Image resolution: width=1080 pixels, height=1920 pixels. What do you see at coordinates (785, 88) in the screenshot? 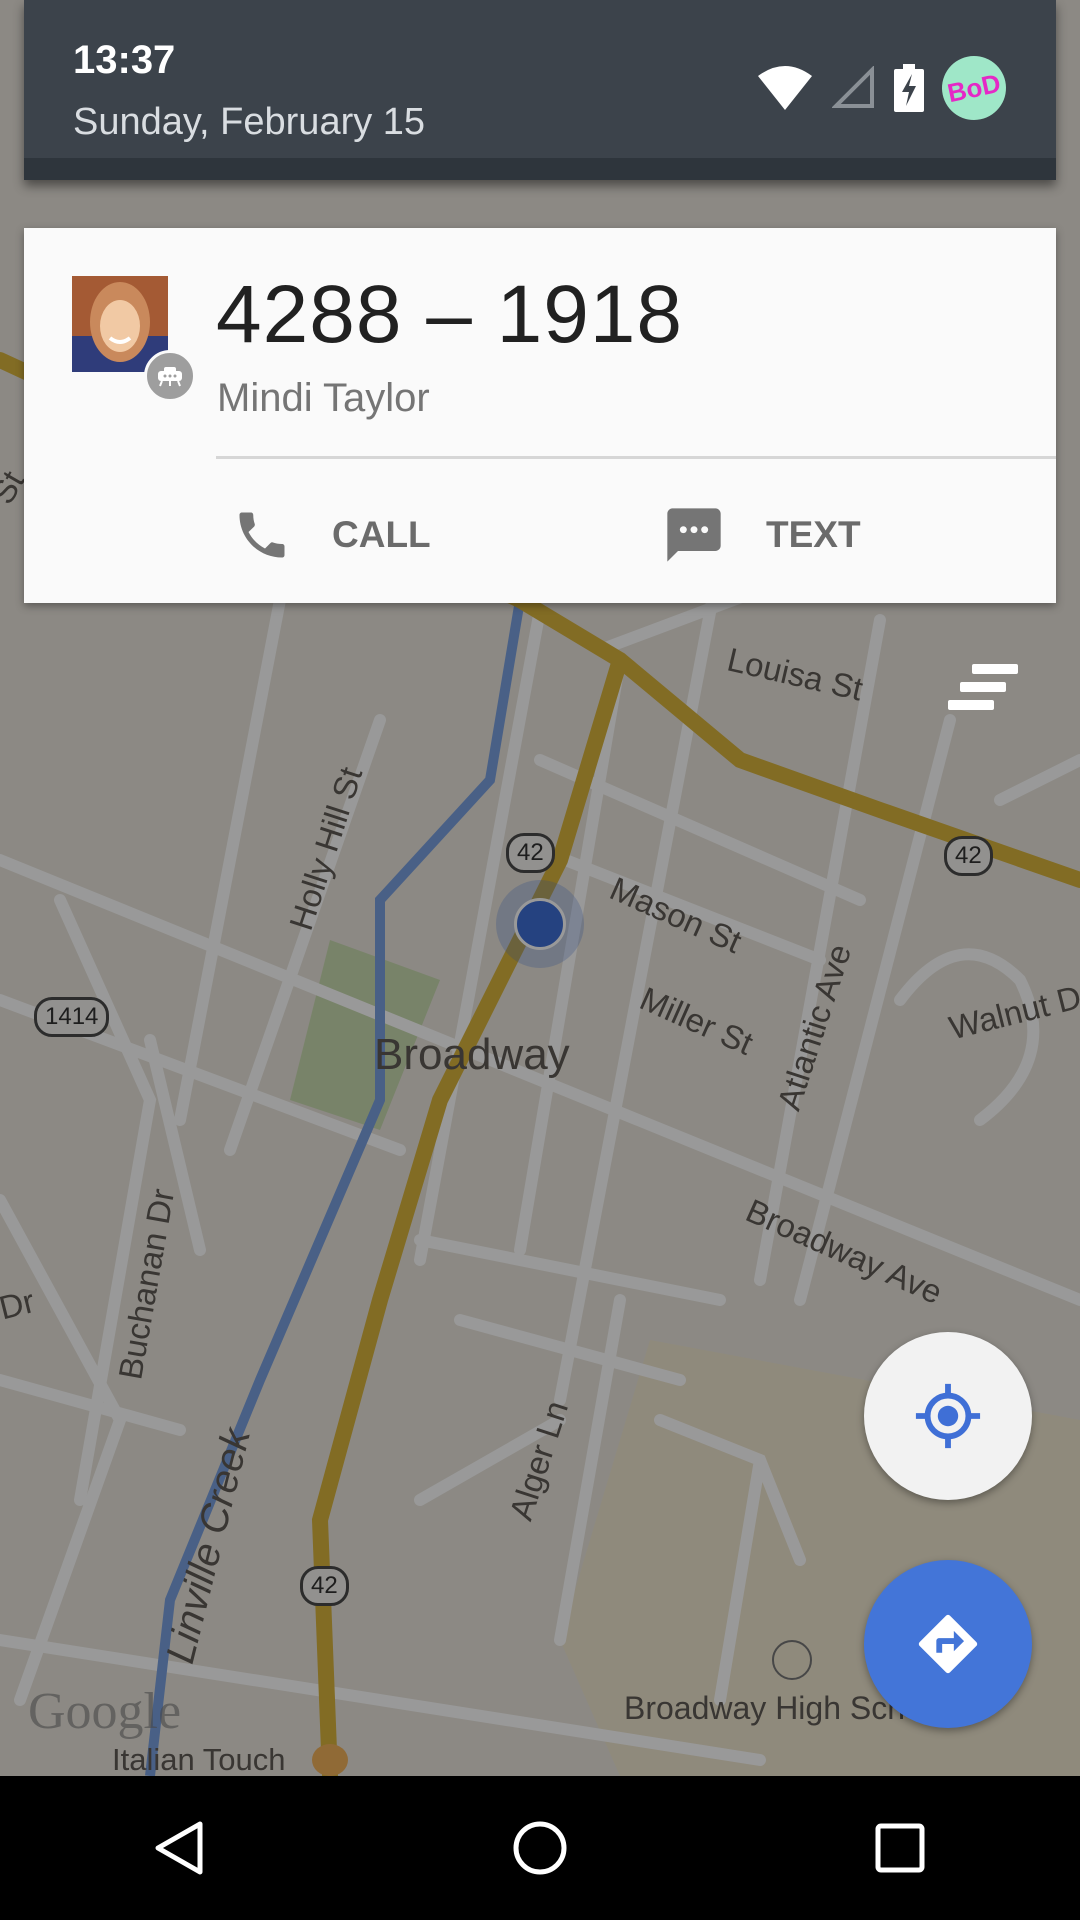
I see `wifi-icon` at bounding box center [785, 88].